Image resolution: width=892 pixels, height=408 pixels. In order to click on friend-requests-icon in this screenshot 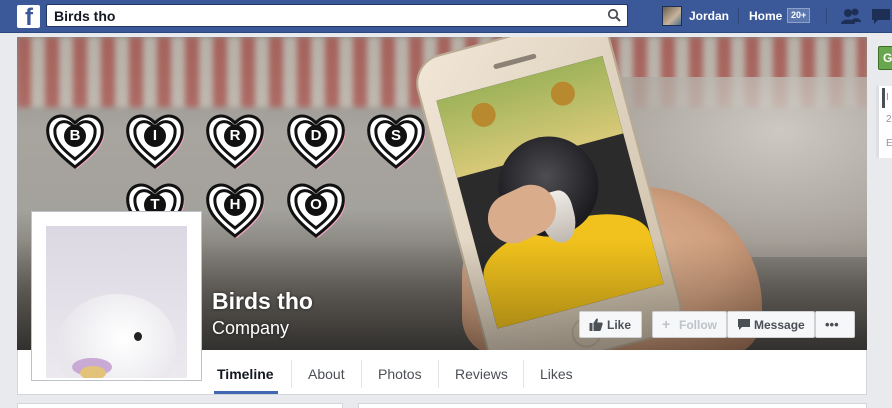, I will do `click(851, 16)`.